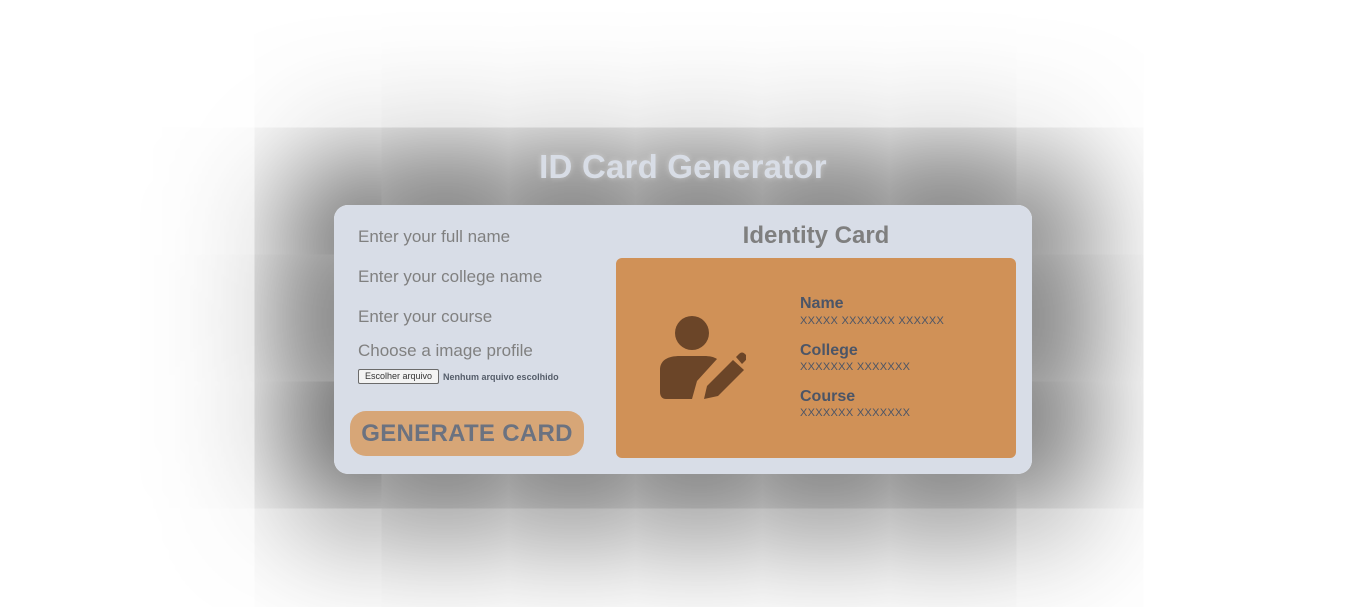  I want to click on college-value: XXXXXXX XXXXXXX, so click(855, 367).